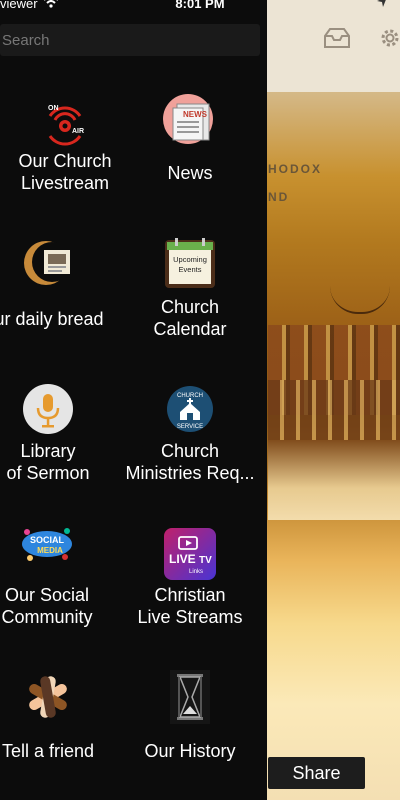 Image resolution: width=400 pixels, height=800 pixels. What do you see at coordinates (52, 319) in the screenshot?
I see `menu-label-line1: ur daily bread` at bounding box center [52, 319].